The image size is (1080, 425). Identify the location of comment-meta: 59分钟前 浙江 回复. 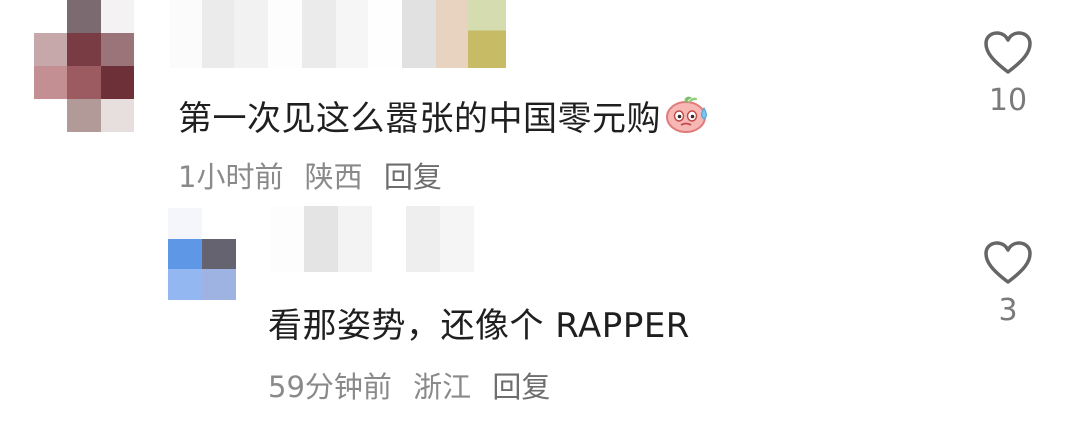
(409, 387).